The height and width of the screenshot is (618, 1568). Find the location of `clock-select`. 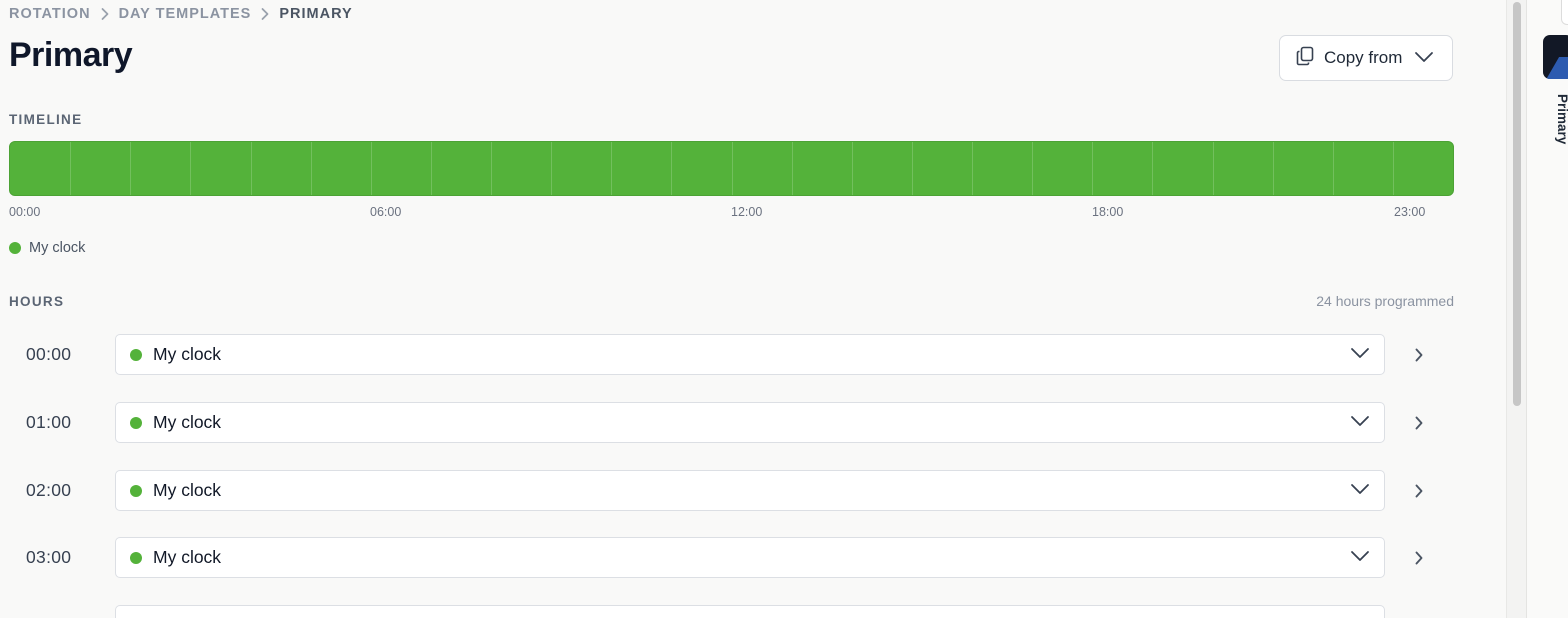

clock-select is located at coordinates (750, 611).